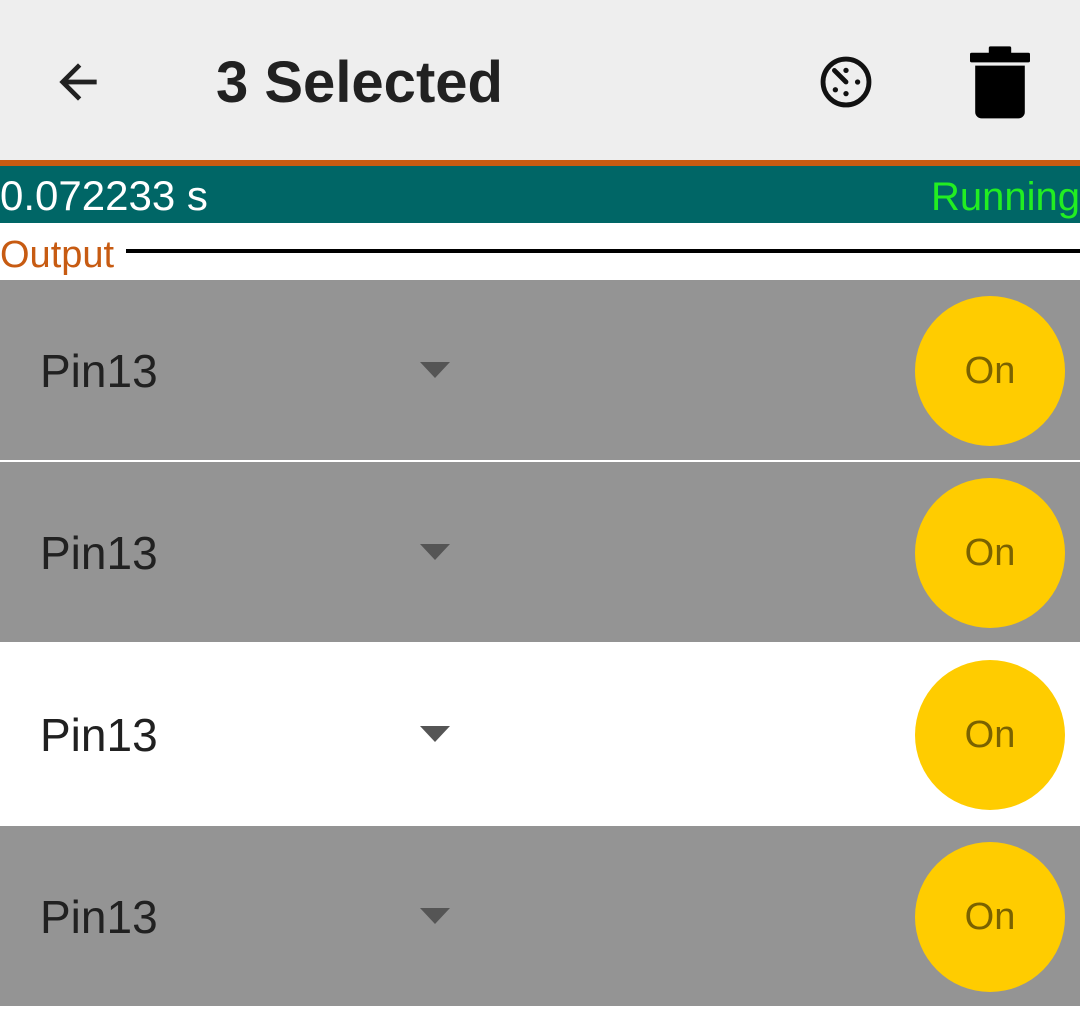  I want to click on arrow-back-icon, so click(78, 82).